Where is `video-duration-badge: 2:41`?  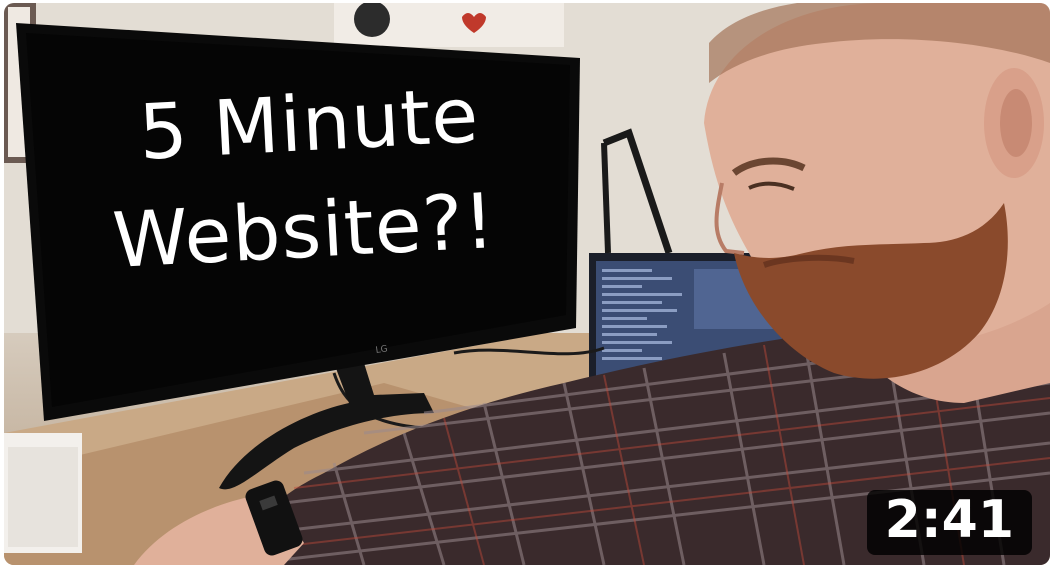 video-duration-badge: 2:41 is located at coordinates (949, 522).